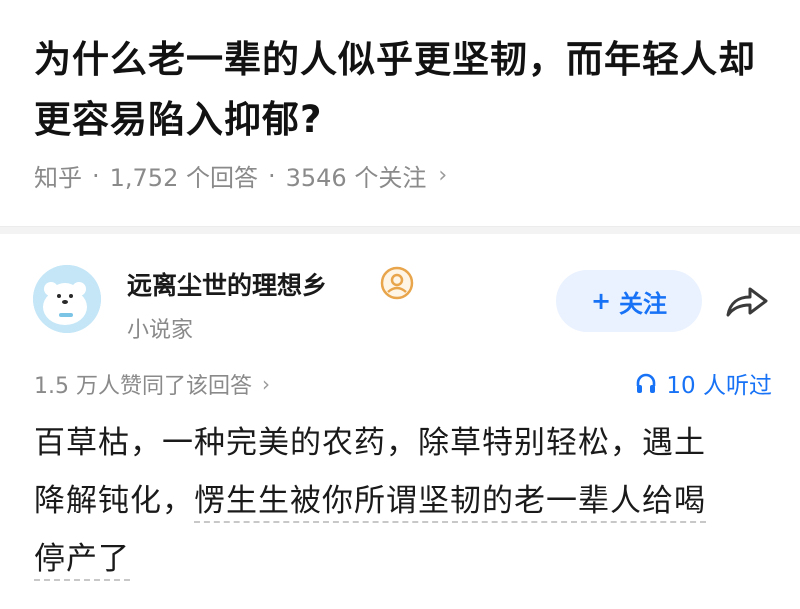 The height and width of the screenshot is (609, 800). I want to click on source-label: 知乎, so click(58, 178).